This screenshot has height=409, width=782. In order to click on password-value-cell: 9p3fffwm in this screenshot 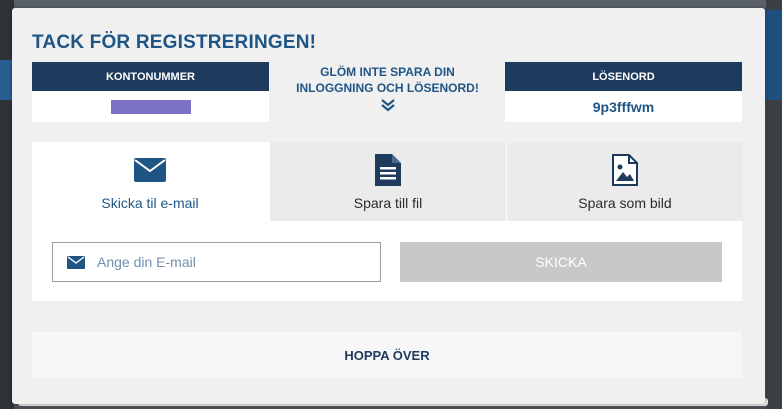, I will do `click(623, 106)`.